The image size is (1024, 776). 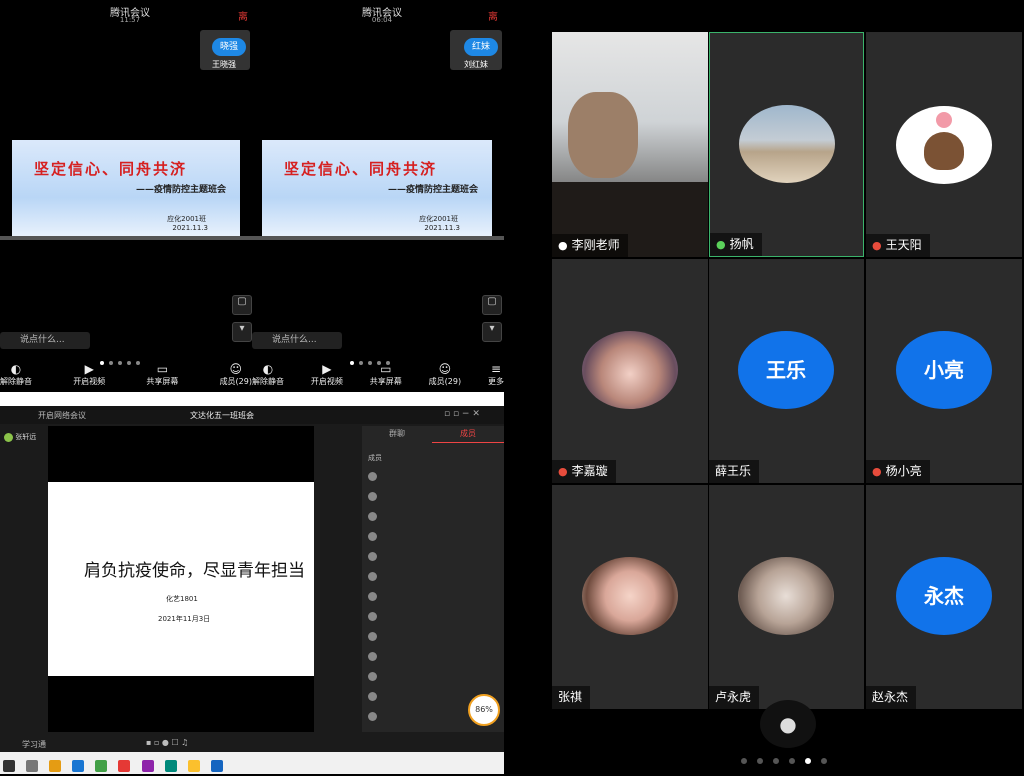 What do you see at coordinates (944, 371) in the screenshot?
I see `participant-tile: 小亮 ● 杨小亮` at bounding box center [944, 371].